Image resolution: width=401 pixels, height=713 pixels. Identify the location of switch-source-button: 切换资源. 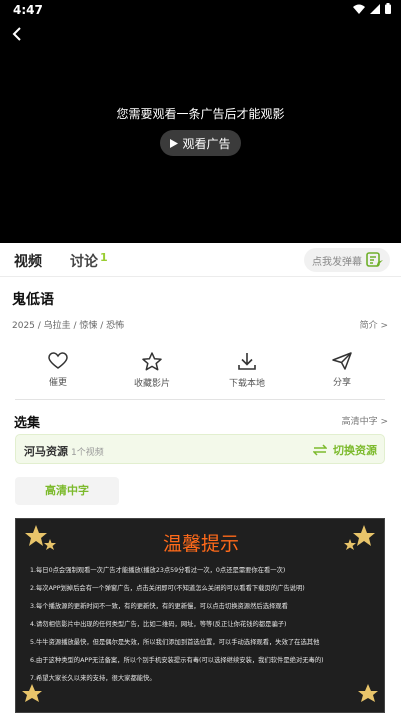
(345, 450).